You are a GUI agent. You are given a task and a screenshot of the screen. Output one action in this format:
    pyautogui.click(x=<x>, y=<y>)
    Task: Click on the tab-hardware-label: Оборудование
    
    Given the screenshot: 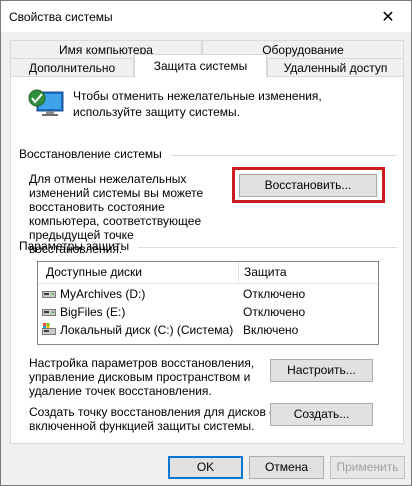 What is the action you would take?
    pyautogui.click(x=303, y=50)
    